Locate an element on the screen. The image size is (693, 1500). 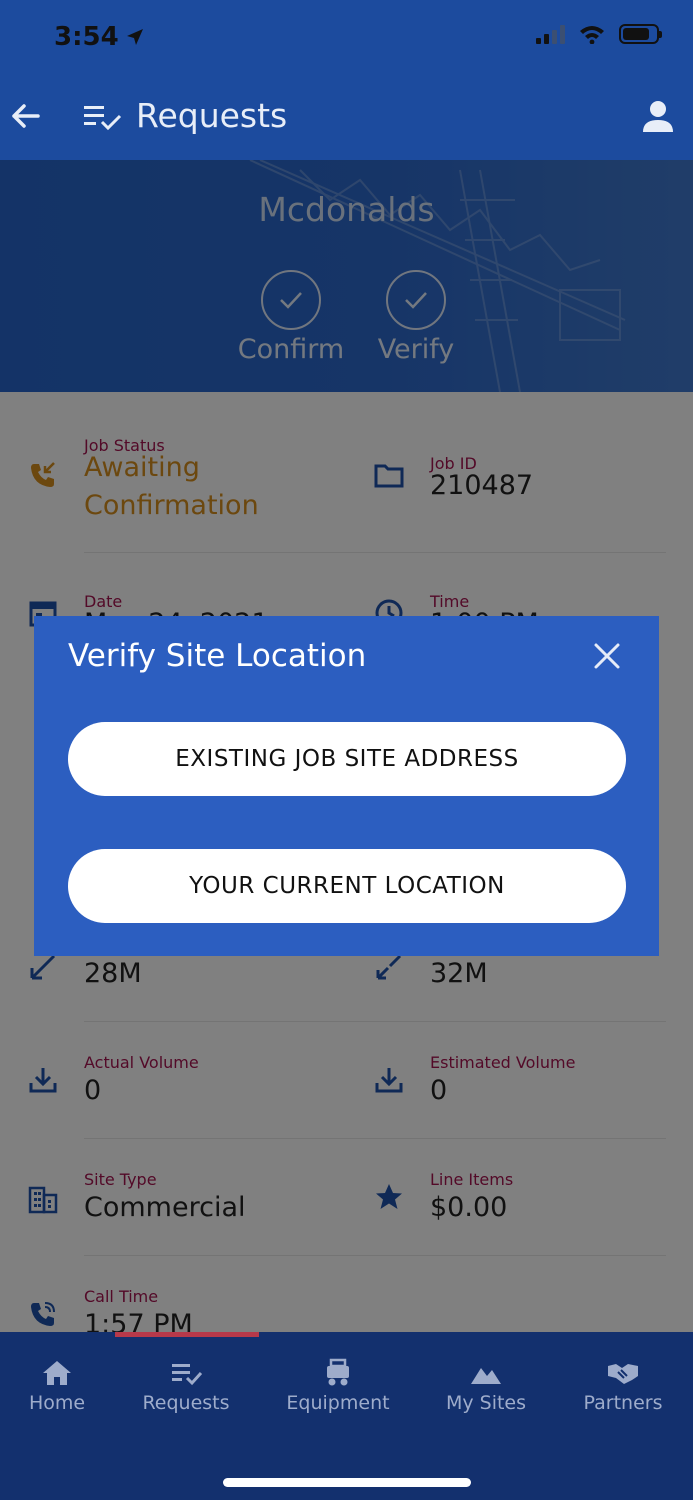
active-tab-indicator is located at coordinates (187, 1334).